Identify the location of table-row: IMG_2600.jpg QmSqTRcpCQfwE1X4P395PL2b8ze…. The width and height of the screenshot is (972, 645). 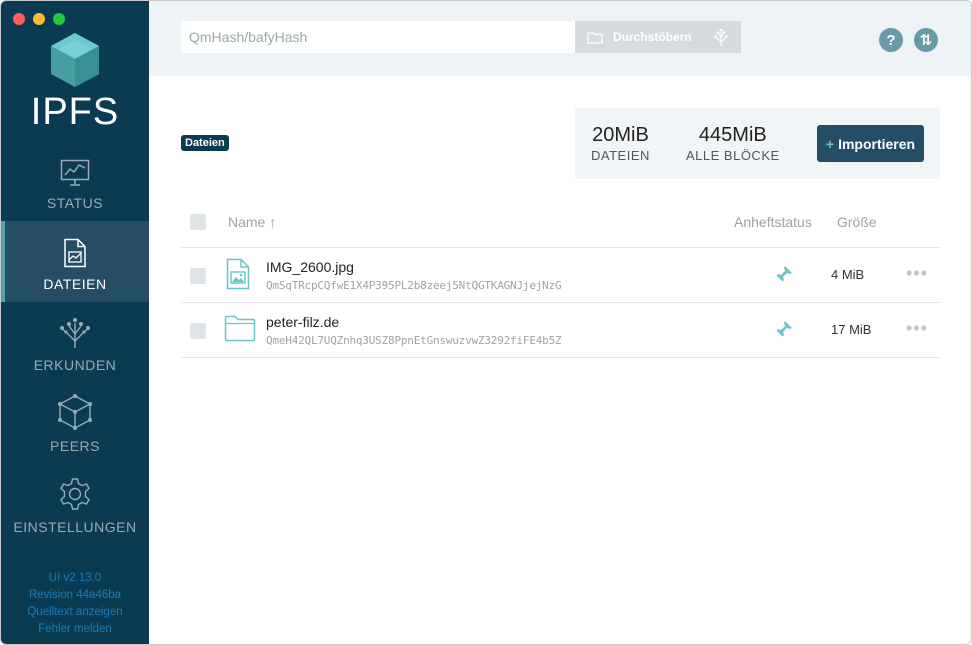
(560, 275).